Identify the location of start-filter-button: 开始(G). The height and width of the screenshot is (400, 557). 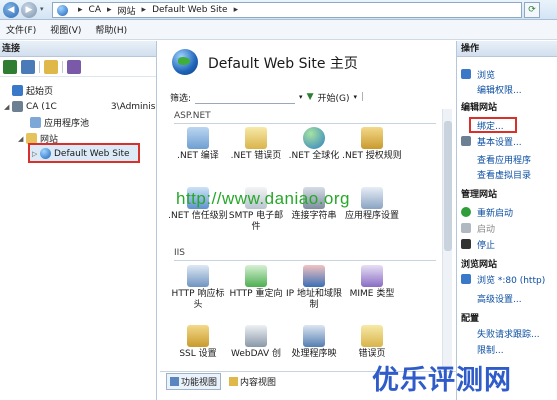
(333, 97).